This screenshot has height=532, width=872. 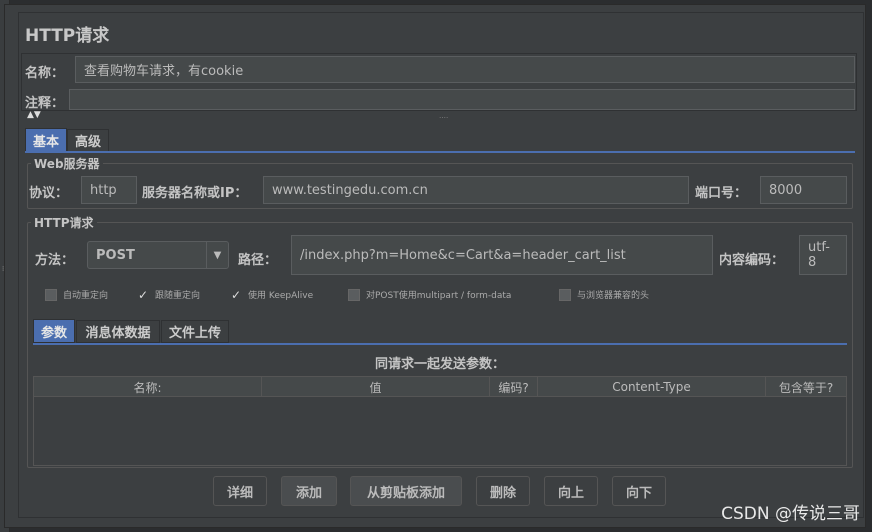 I want to click on tab-underline, so click(x=440, y=152).